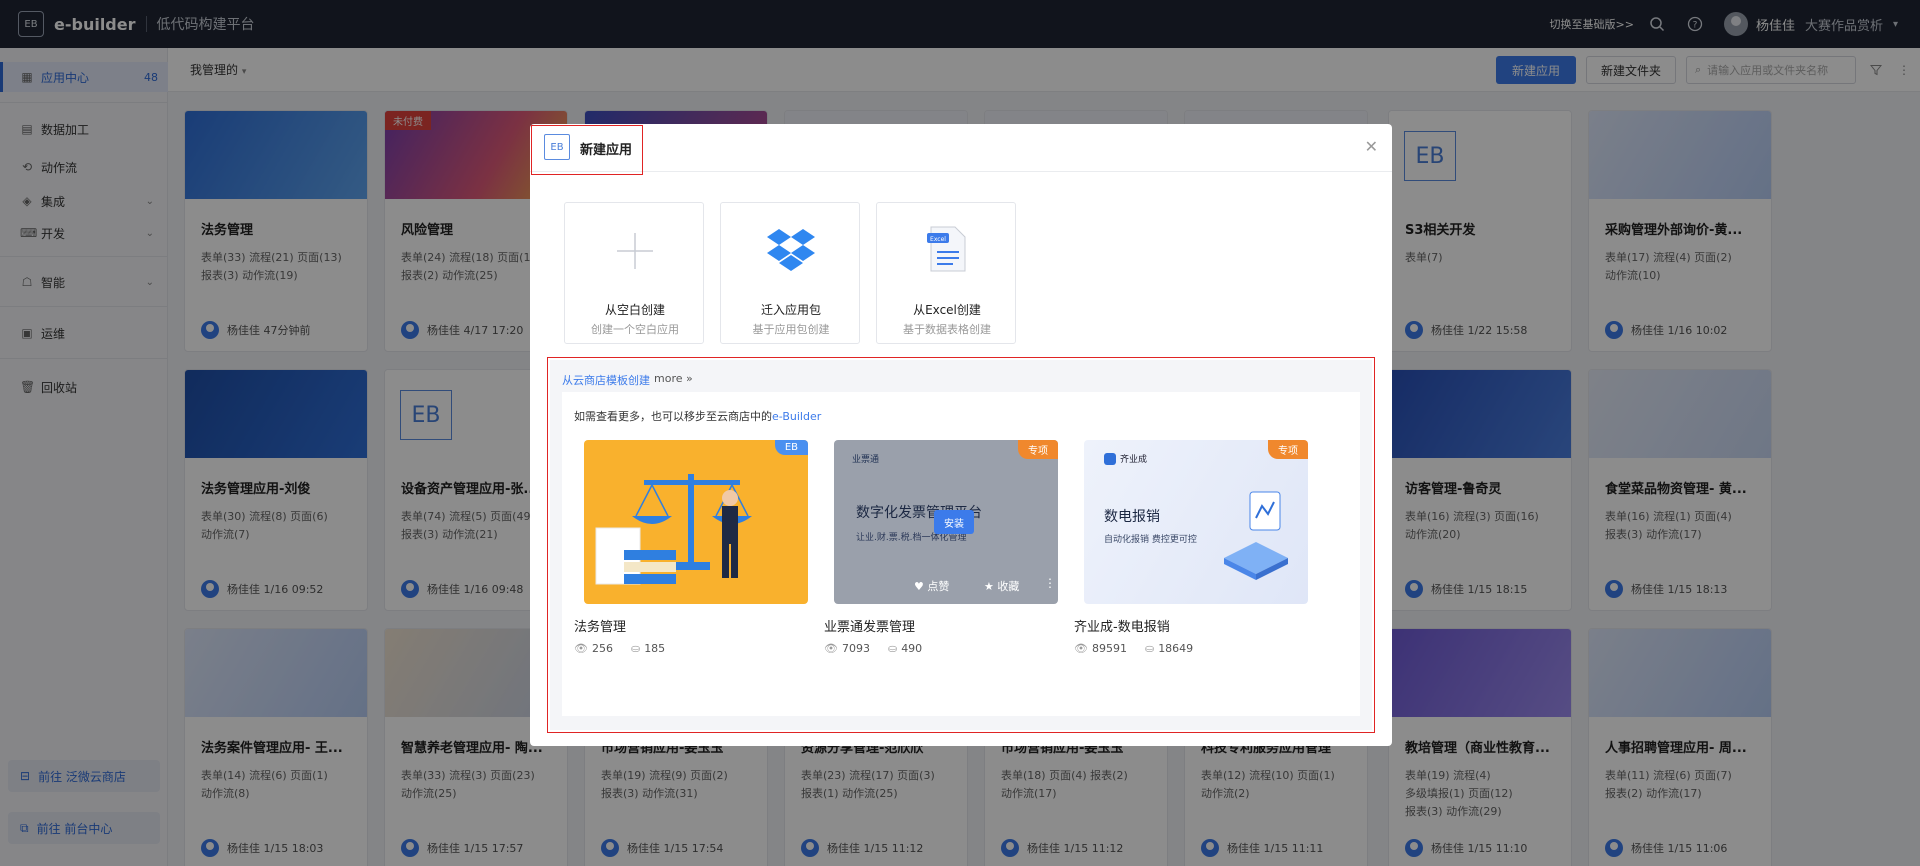 The width and height of the screenshot is (1920, 866). I want to click on option-title: 从空白创建, so click(634, 310).